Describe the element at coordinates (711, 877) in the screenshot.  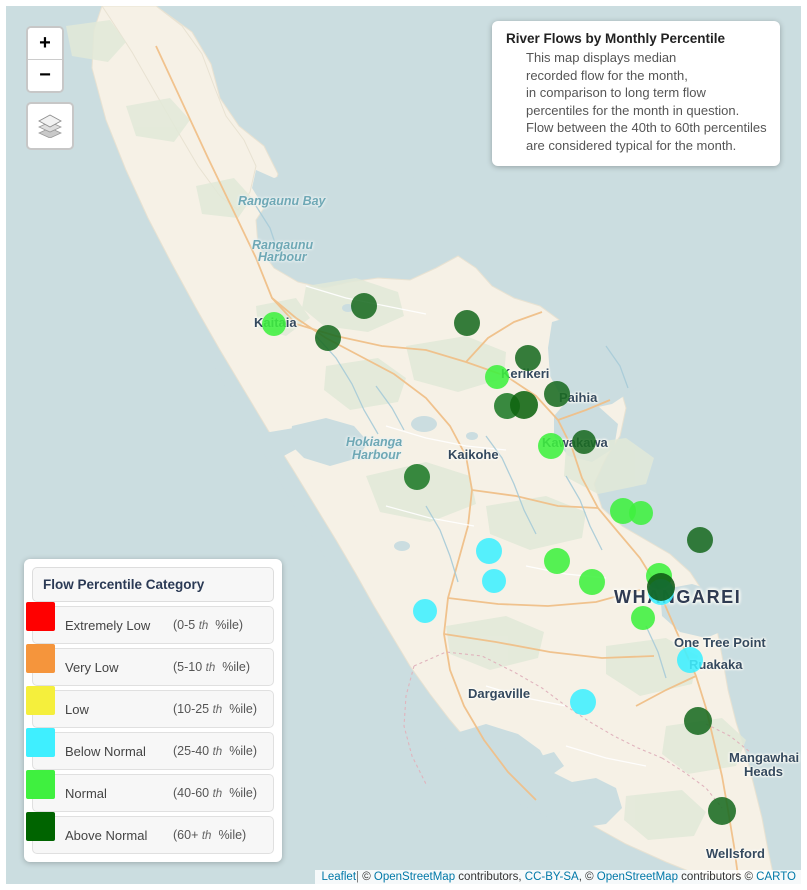
I see `contributors-text-2: contributors` at that location.